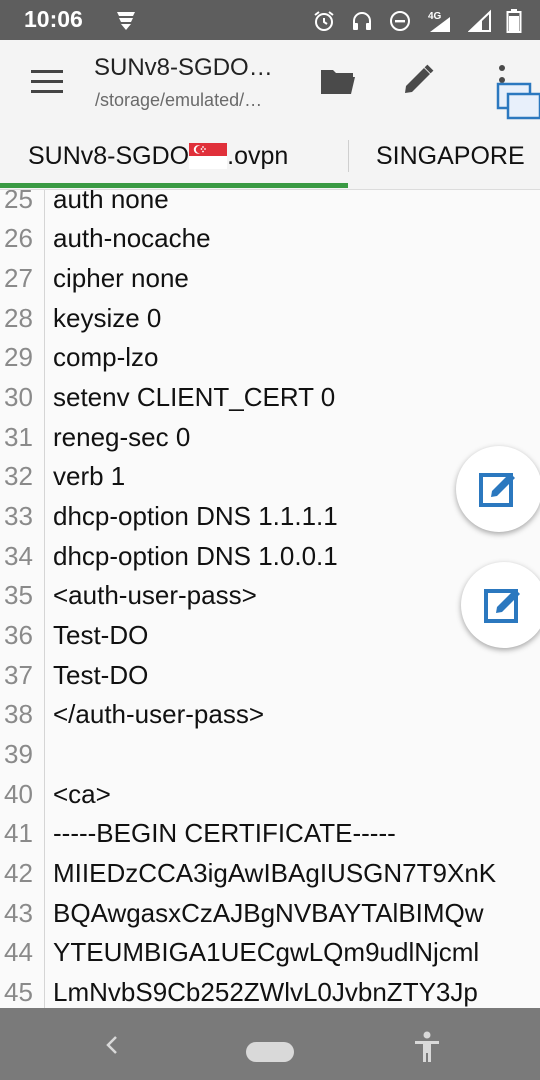 This screenshot has height=1080, width=540. I want to click on code-line: 45 LmNvbS9Cb252ZWlvL0JvbnZTY3Jp, so click(270, 992).